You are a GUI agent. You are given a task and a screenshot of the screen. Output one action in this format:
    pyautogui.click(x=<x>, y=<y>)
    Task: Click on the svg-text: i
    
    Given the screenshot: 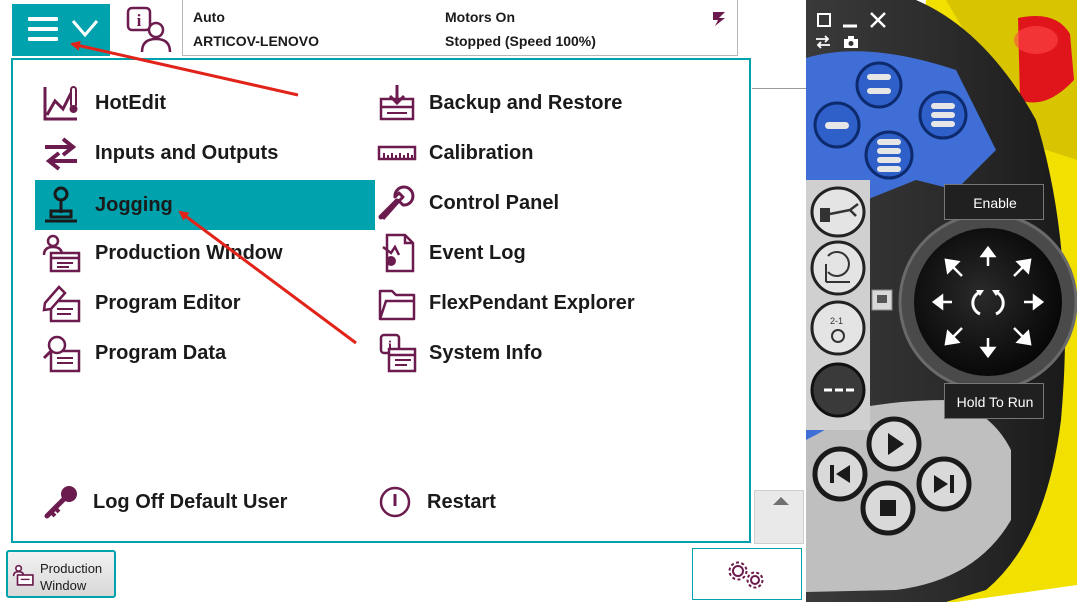 What is the action you would take?
    pyautogui.click(x=139, y=20)
    